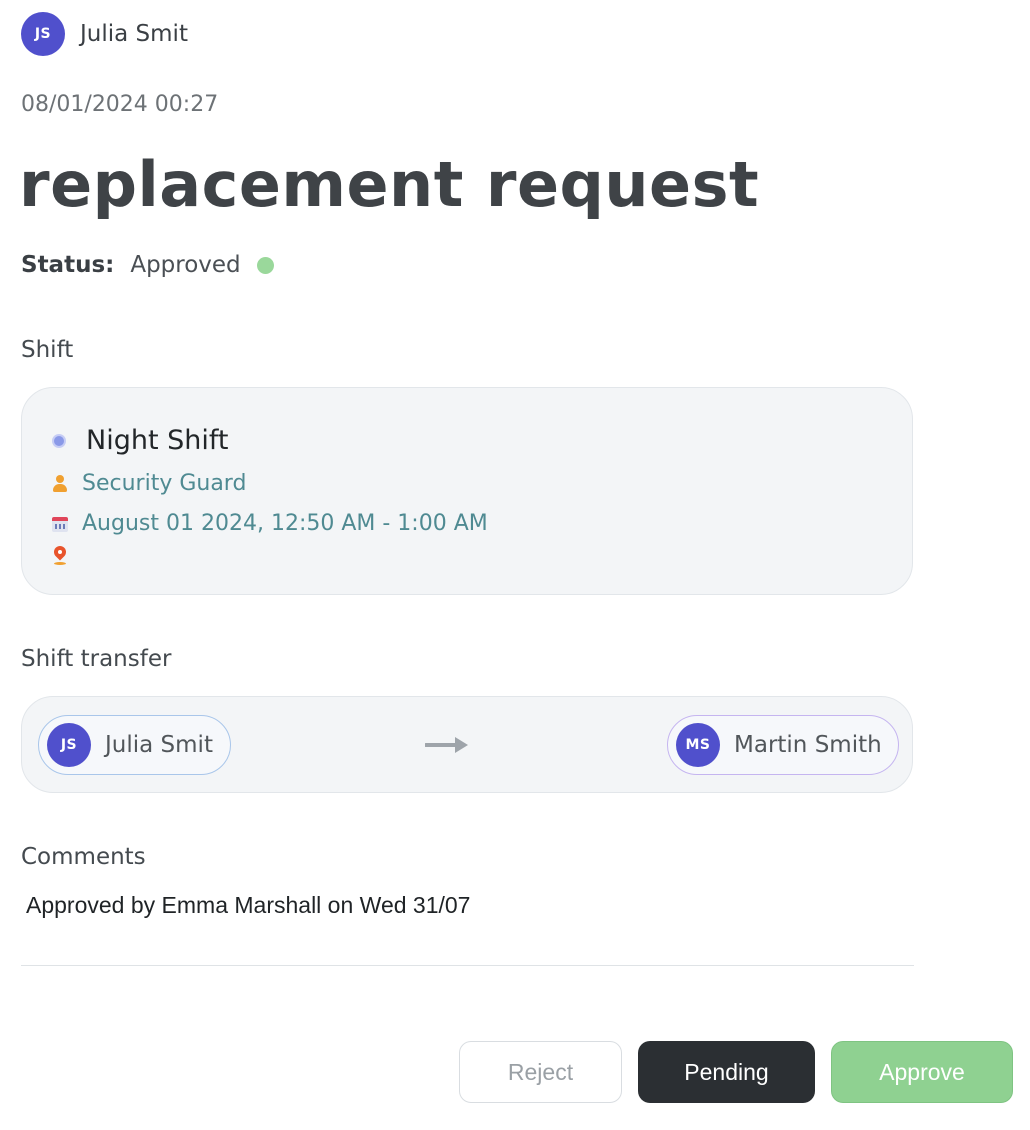 The height and width of the screenshot is (1130, 1030). Describe the element at coordinates (60, 554) in the screenshot. I see `location-pin-icon` at that location.